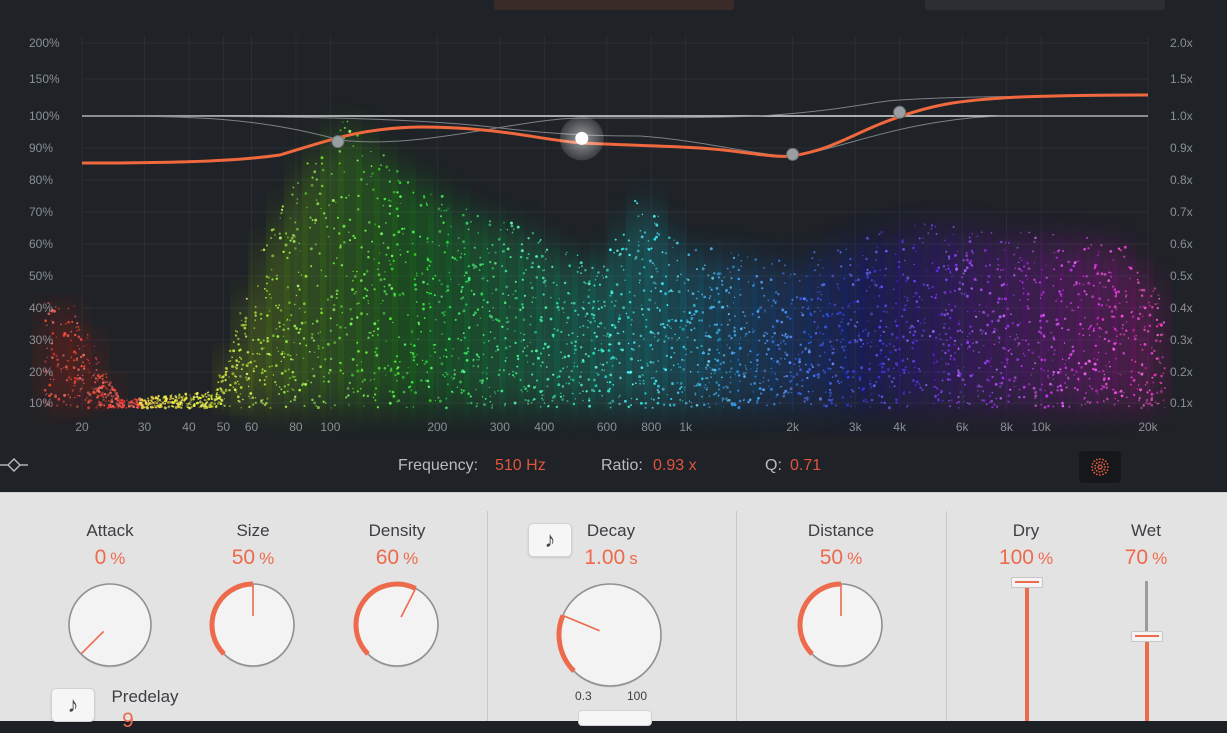 This screenshot has height=733, width=1227. I want to click on y-axis-right-label: 0.4x, so click(1181, 308).